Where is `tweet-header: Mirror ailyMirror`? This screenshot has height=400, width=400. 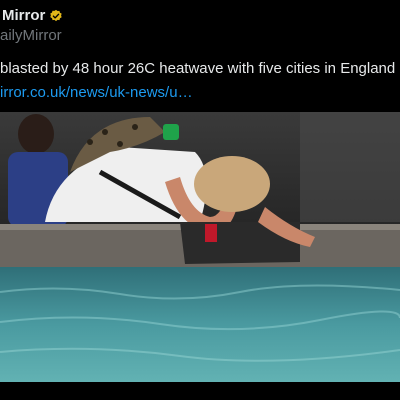
tweet-header: Mirror ailyMirror is located at coordinates (200, 24).